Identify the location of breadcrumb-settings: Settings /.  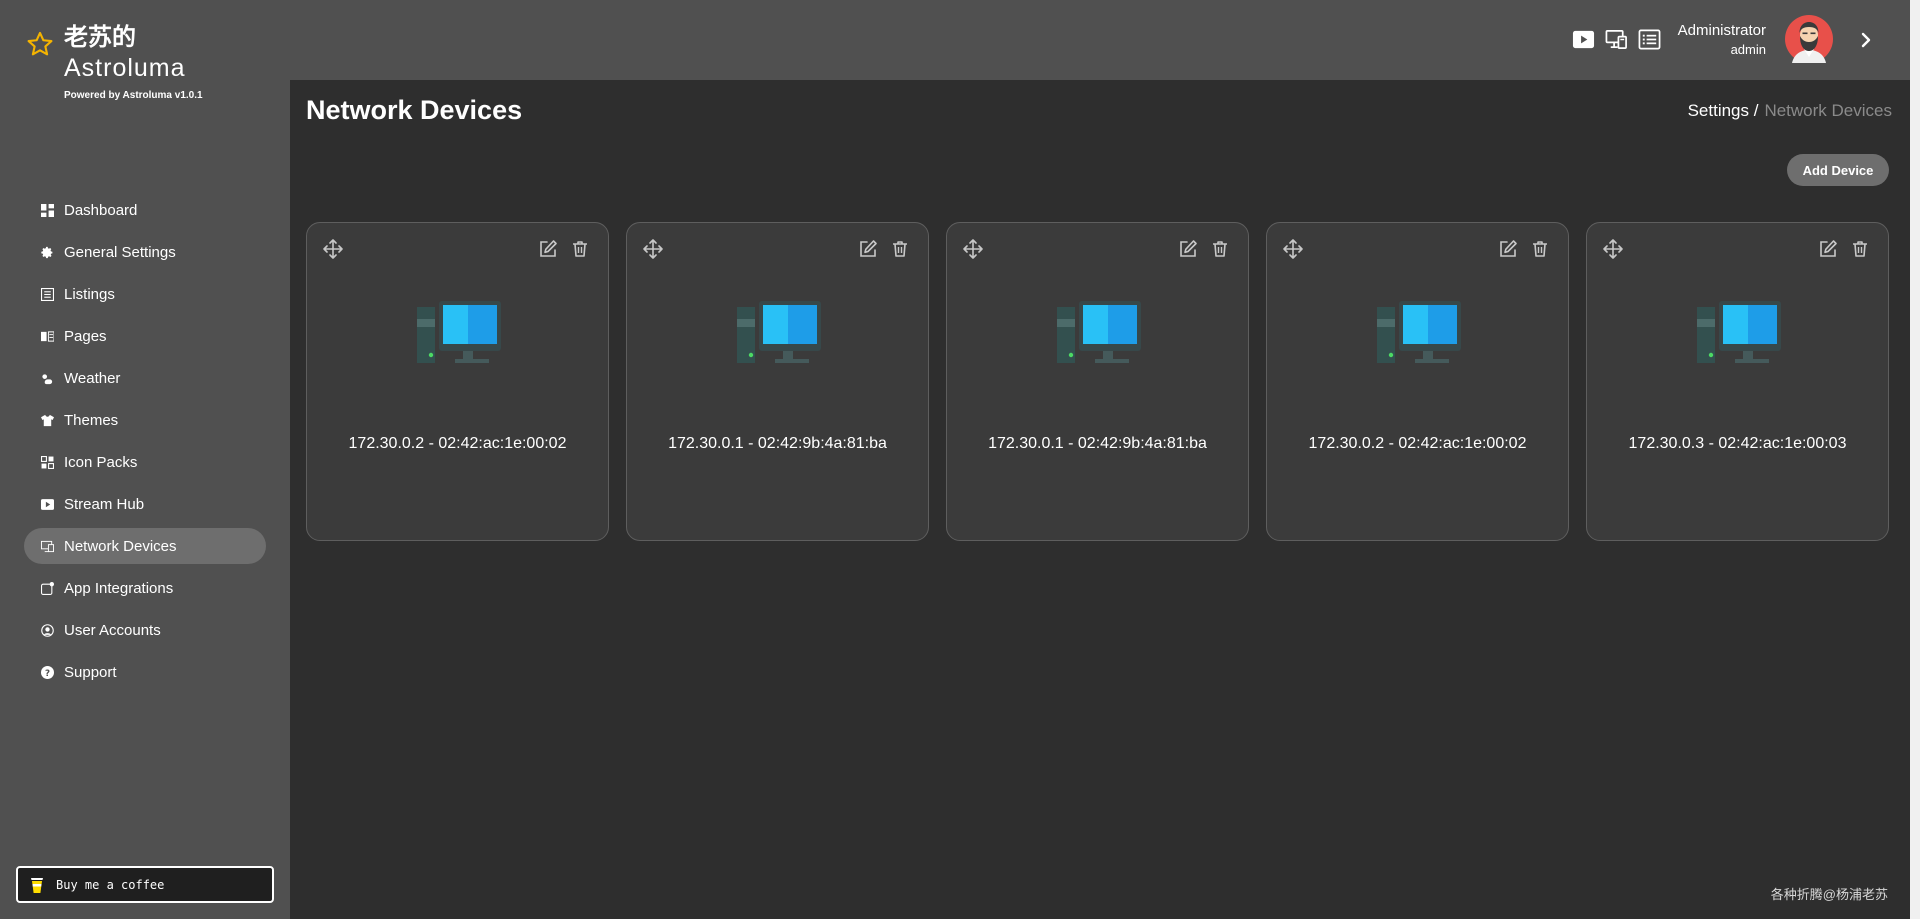
(1723, 110).